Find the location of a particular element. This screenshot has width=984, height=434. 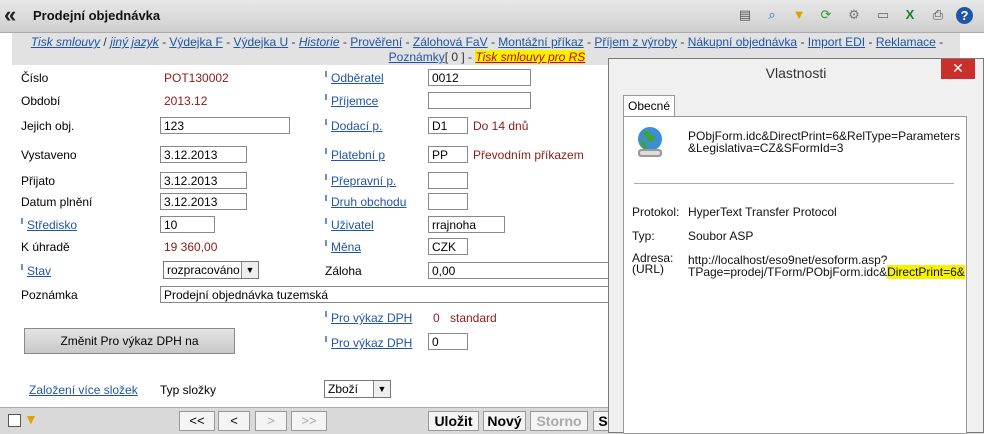

input-prepravni-p is located at coordinates (448, 180).